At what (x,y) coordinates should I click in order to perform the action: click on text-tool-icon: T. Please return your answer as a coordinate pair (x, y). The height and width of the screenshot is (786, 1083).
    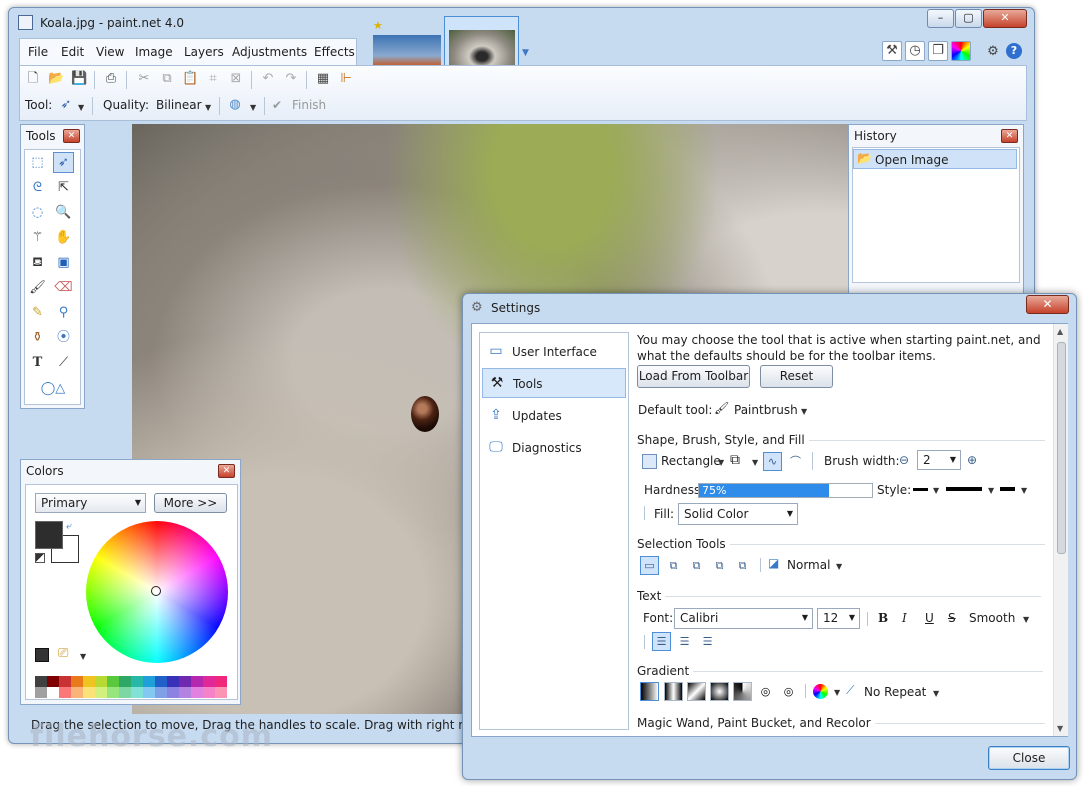
    Looking at the image, I should click on (37, 362).